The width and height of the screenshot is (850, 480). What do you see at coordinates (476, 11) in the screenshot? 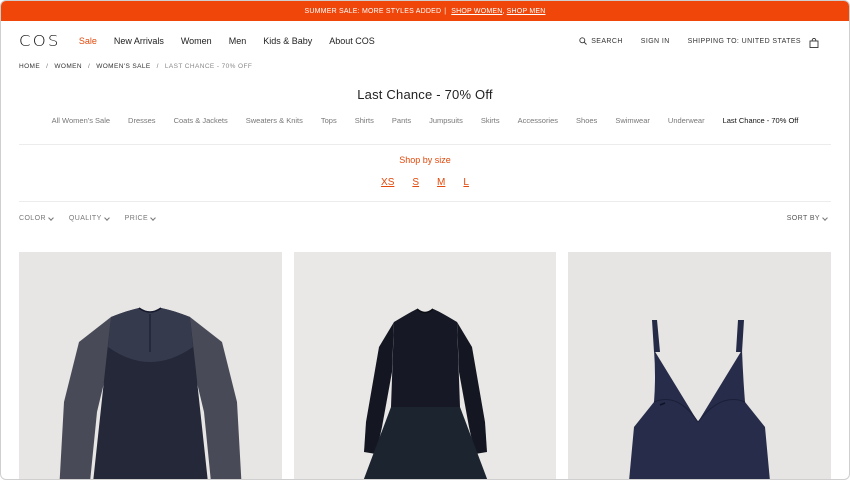
I see `promo-shop-women-link: Shop women` at bounding box center [476, 11].